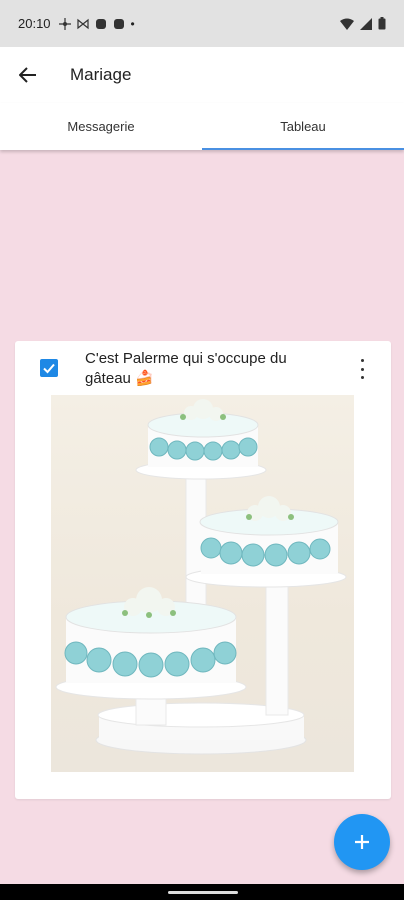 Image resolution: width=404 pixels, height=900 pixels. I want to click on tab-messagerie: Messagerie, so click(101, 126).